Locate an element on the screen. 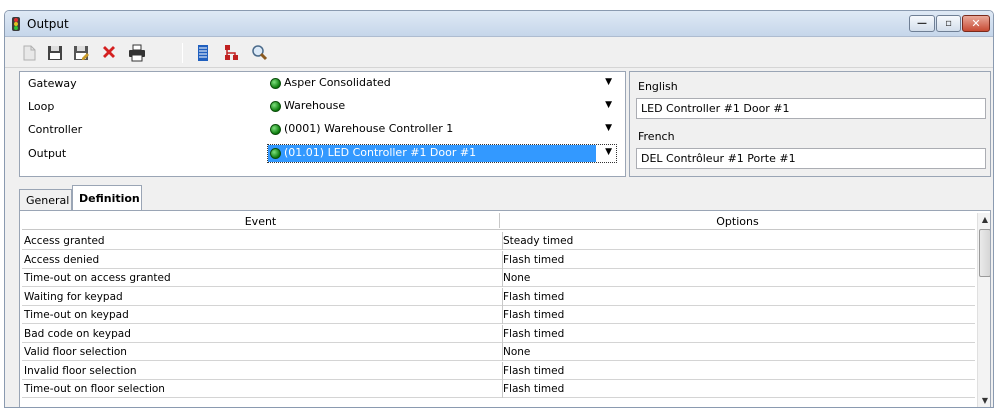  maximize-icon: ▫ is located at coordinates (948, 23).